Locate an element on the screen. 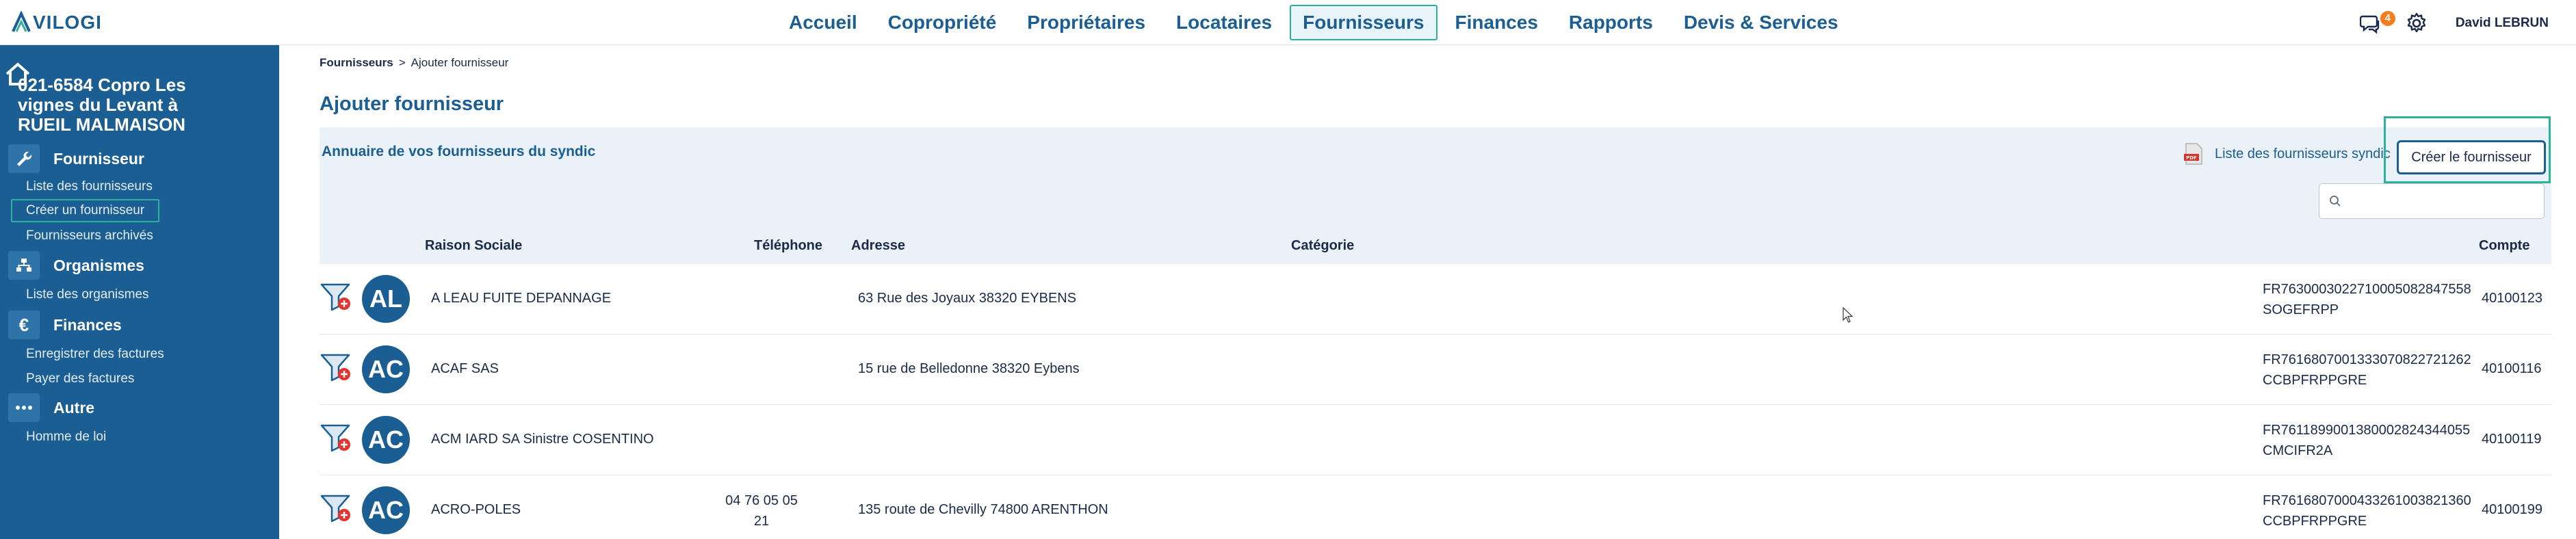  supplier-account: 40100119 is located at coordinates (2512, 439).